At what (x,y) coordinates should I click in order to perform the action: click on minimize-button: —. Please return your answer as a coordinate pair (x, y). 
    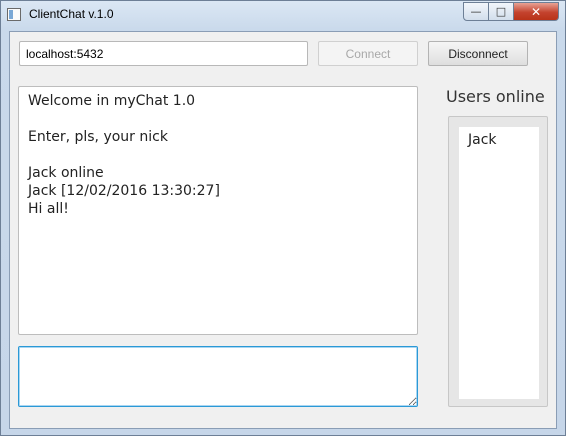
    Looking at the image, I should click on (476, 11).